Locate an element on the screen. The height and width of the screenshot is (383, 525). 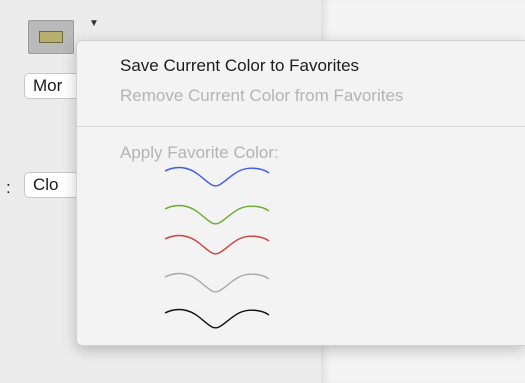
menu-item-remove-favorite: Remove Current Color from Favorites is located at coordinates (262, 95).